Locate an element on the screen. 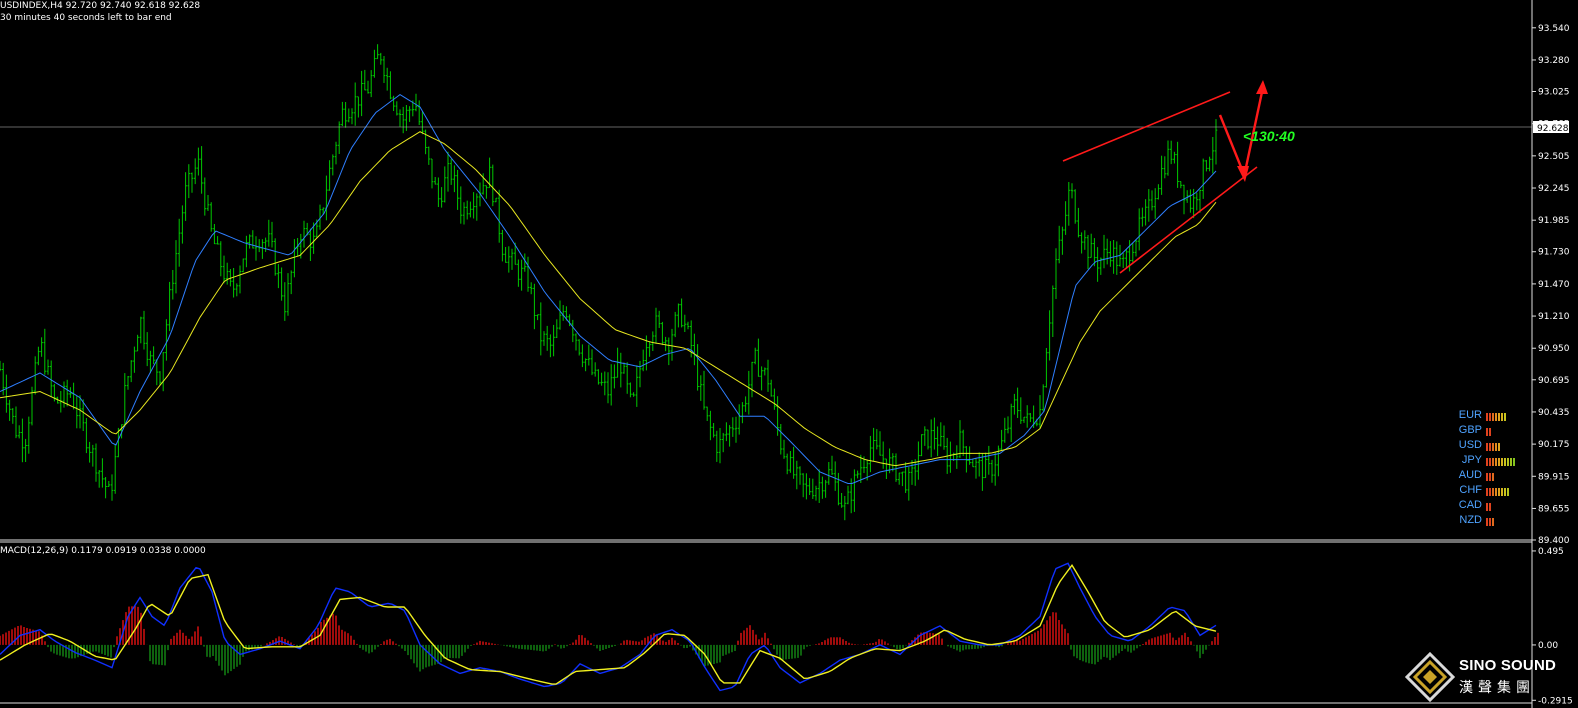 The height and width of the screenshot is (708, 1578). currency-row-gbp: GBP is located at coordinates (1480, 431).